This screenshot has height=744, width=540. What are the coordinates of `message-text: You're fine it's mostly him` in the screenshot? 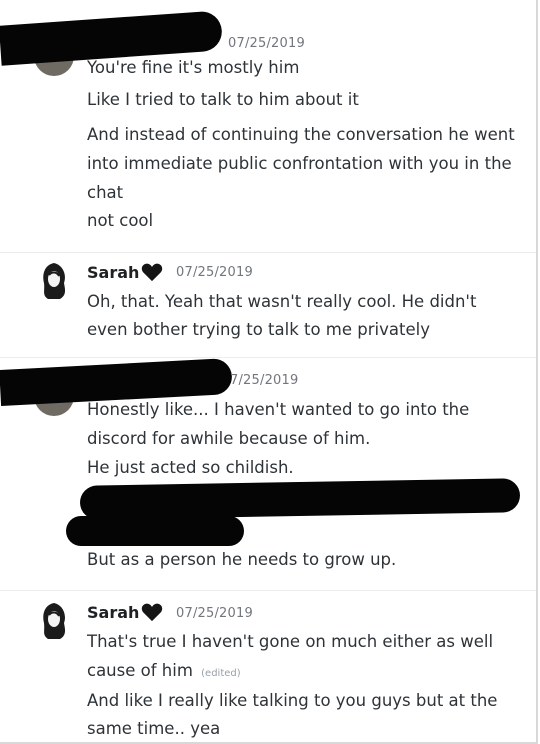 It's located at (193, 67).